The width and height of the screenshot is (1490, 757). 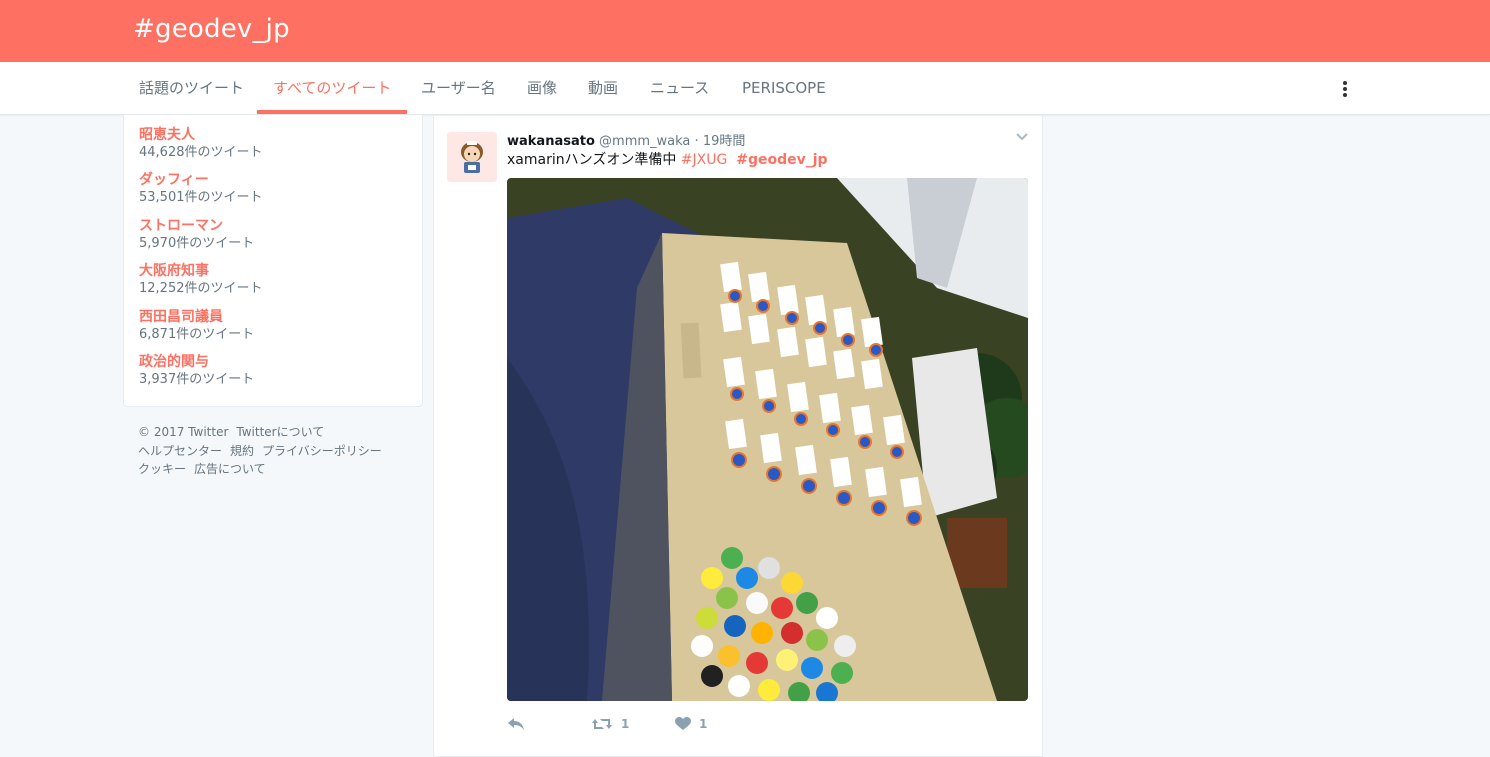 I want to click on chevron-down-icon, so click(x=1022, y=137).